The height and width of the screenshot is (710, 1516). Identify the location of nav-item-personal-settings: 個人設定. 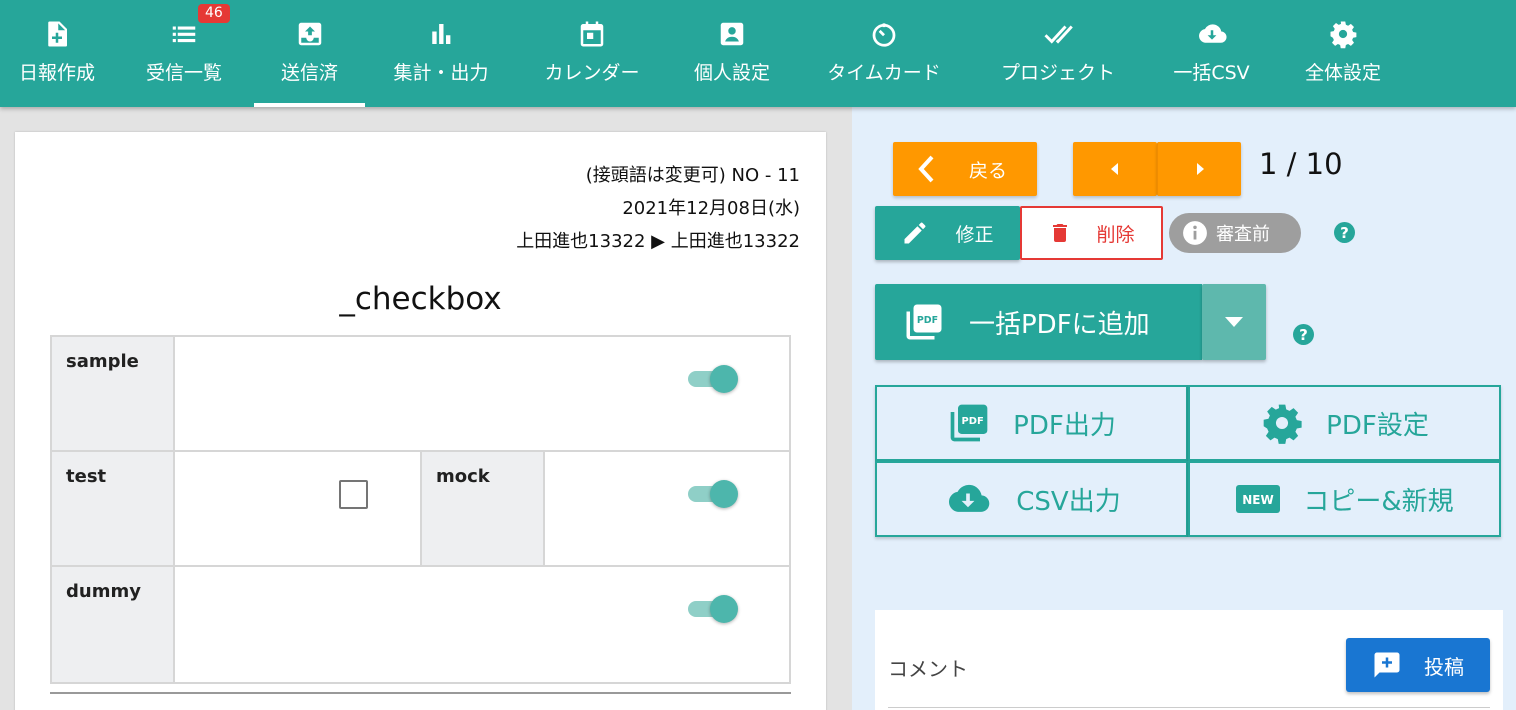
(732, 53).